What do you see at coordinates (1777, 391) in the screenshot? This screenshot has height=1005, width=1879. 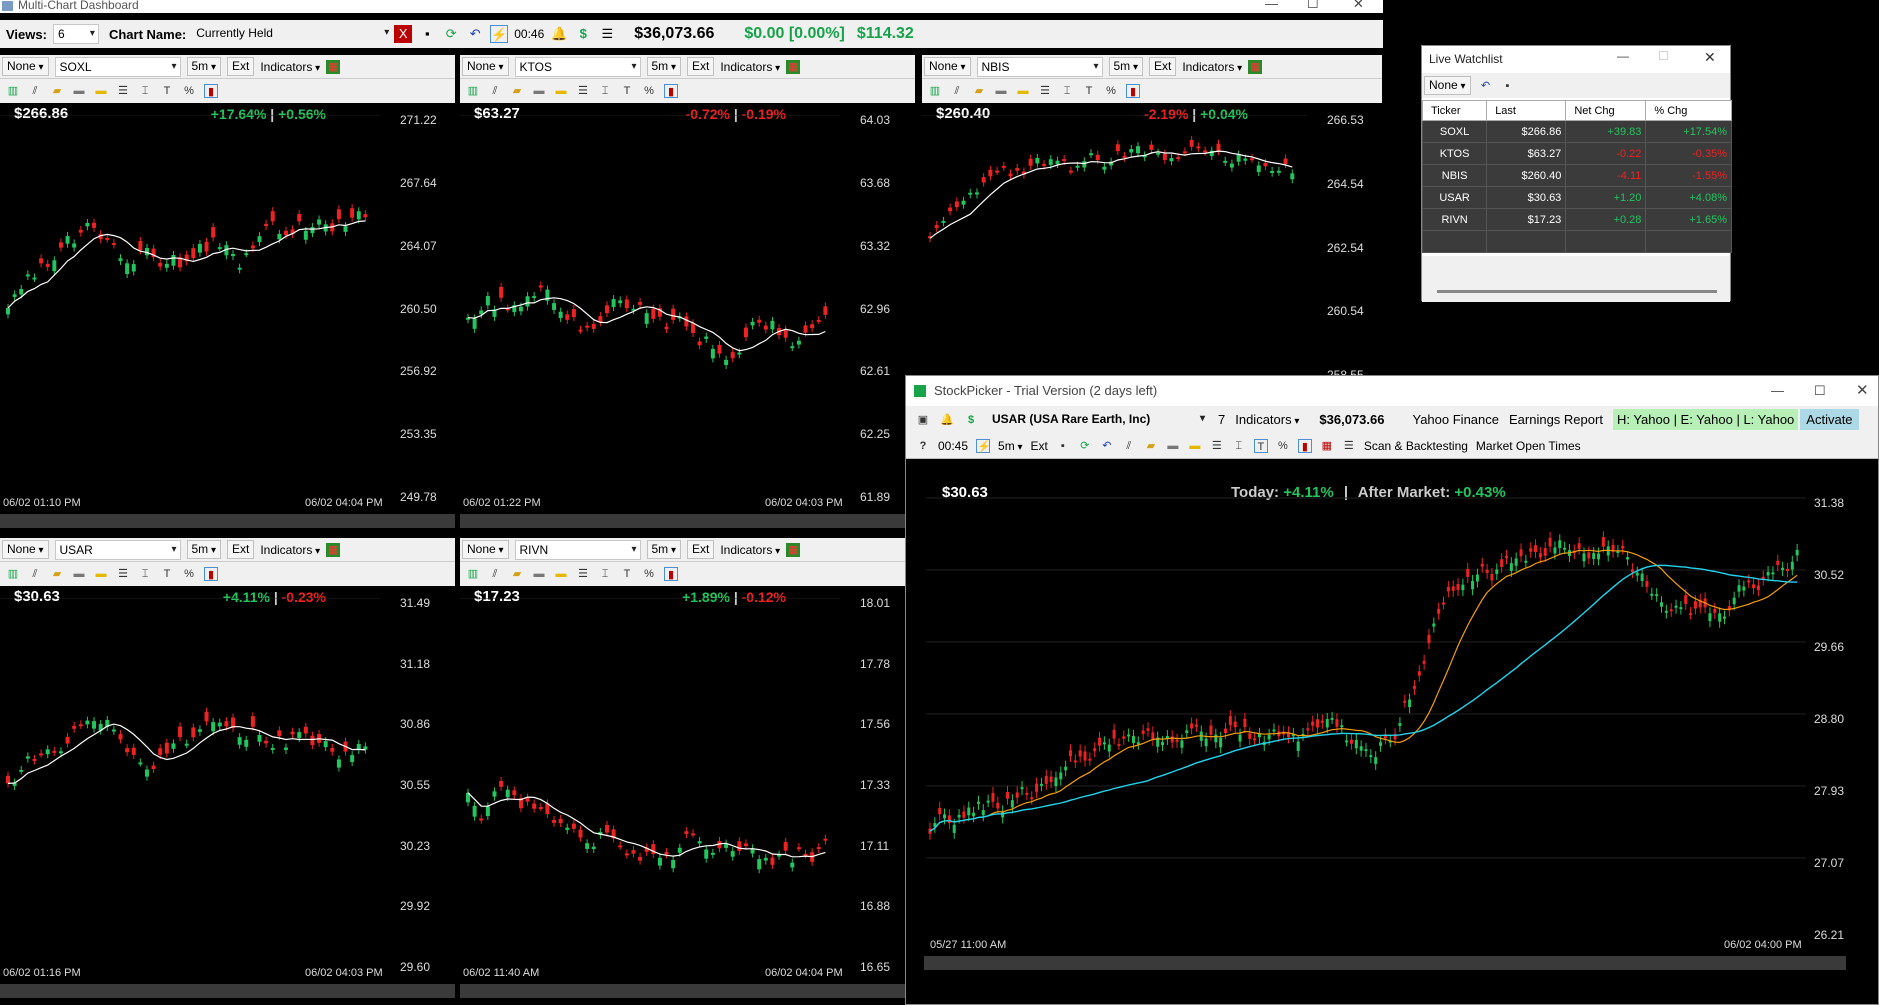 I see `sp-minimize-icon: —` at bounding box center [1777, 391].